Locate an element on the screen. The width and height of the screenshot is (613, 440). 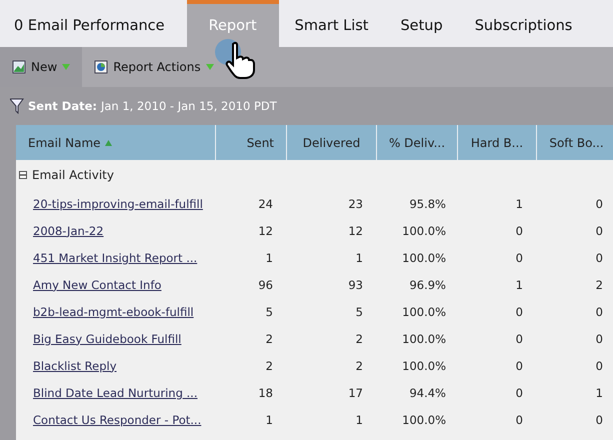
toolbar-button: New is located at coordinates (41, 67).